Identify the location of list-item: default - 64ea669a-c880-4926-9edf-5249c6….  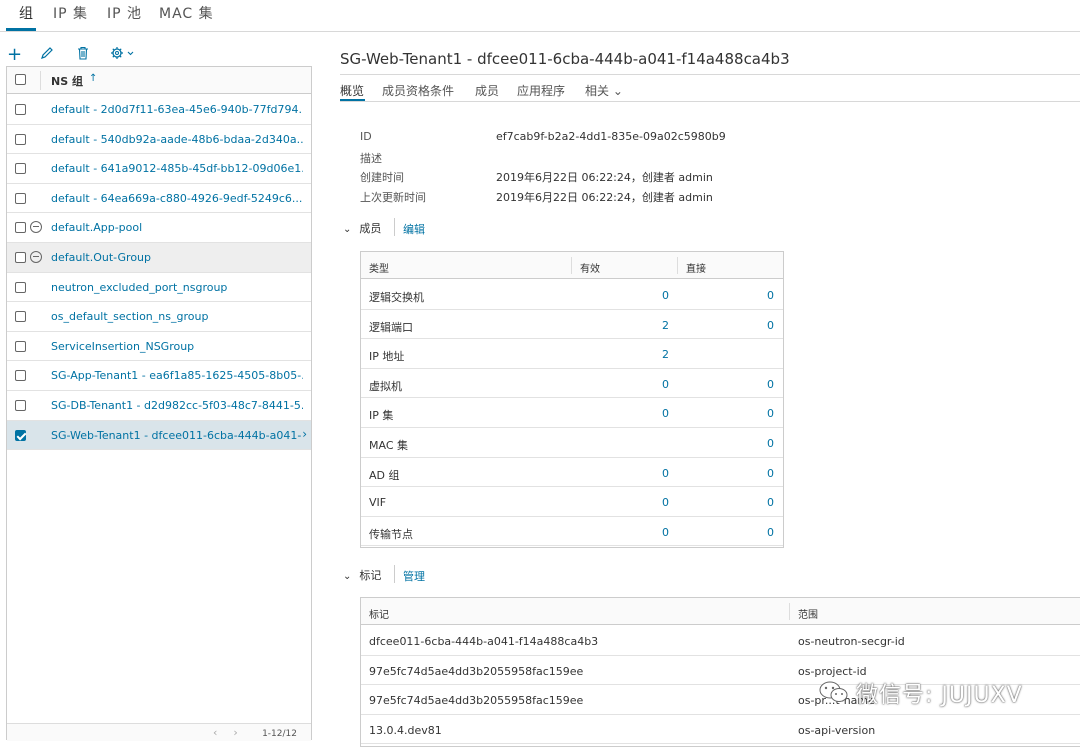
(159, 199).